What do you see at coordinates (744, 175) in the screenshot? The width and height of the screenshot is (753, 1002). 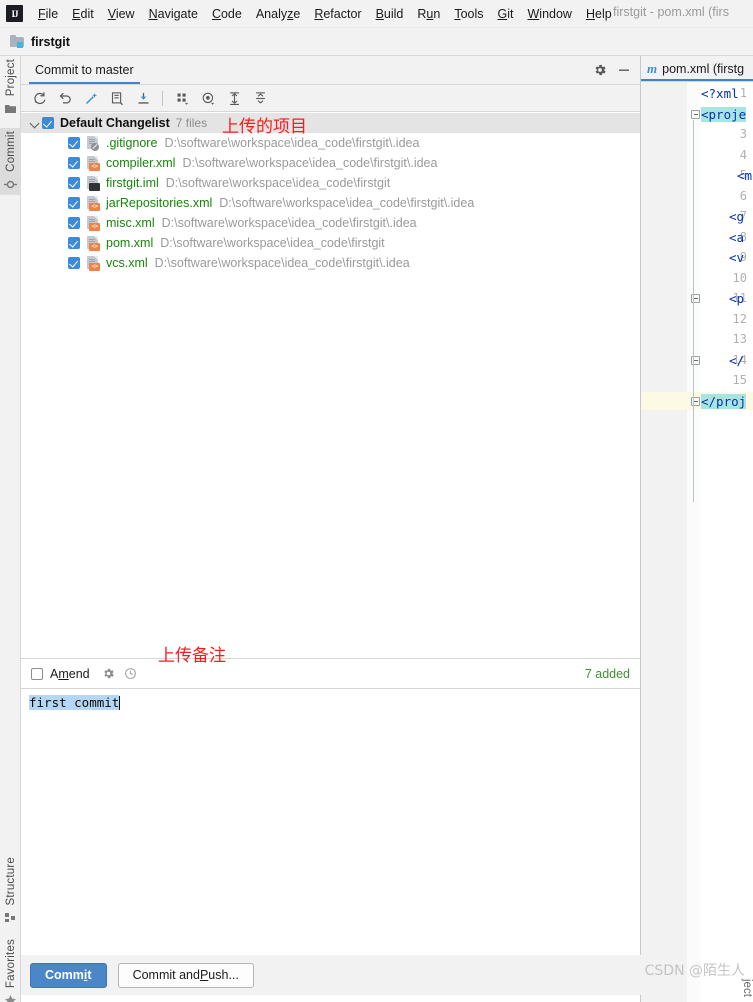 I see `code-line: <m` at bounding box center [744, 175].